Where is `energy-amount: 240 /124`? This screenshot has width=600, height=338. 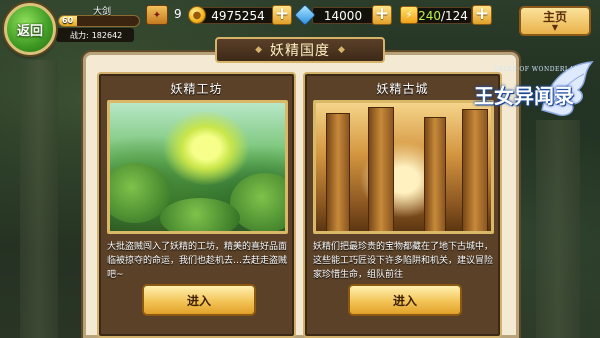
energy-amount: 240 /124 is located at coordinates (443, 15).